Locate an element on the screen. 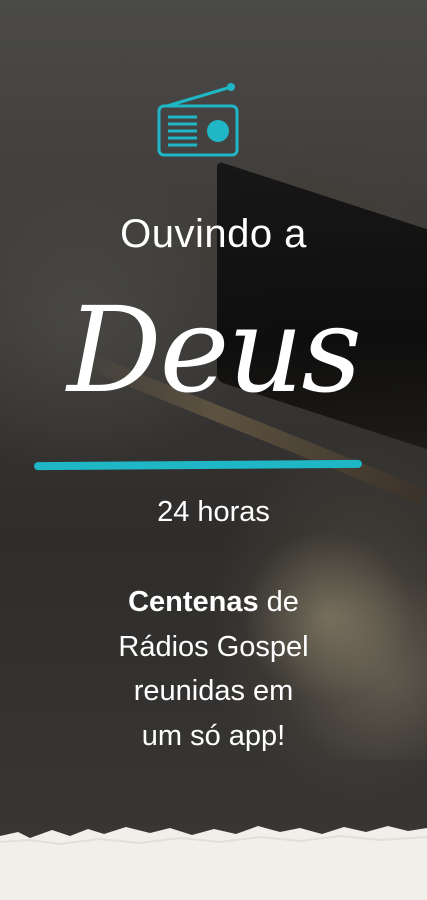 The width and height of the screenshot is (427, 900). torn-paper-edge is located at coordinates (213, 863).